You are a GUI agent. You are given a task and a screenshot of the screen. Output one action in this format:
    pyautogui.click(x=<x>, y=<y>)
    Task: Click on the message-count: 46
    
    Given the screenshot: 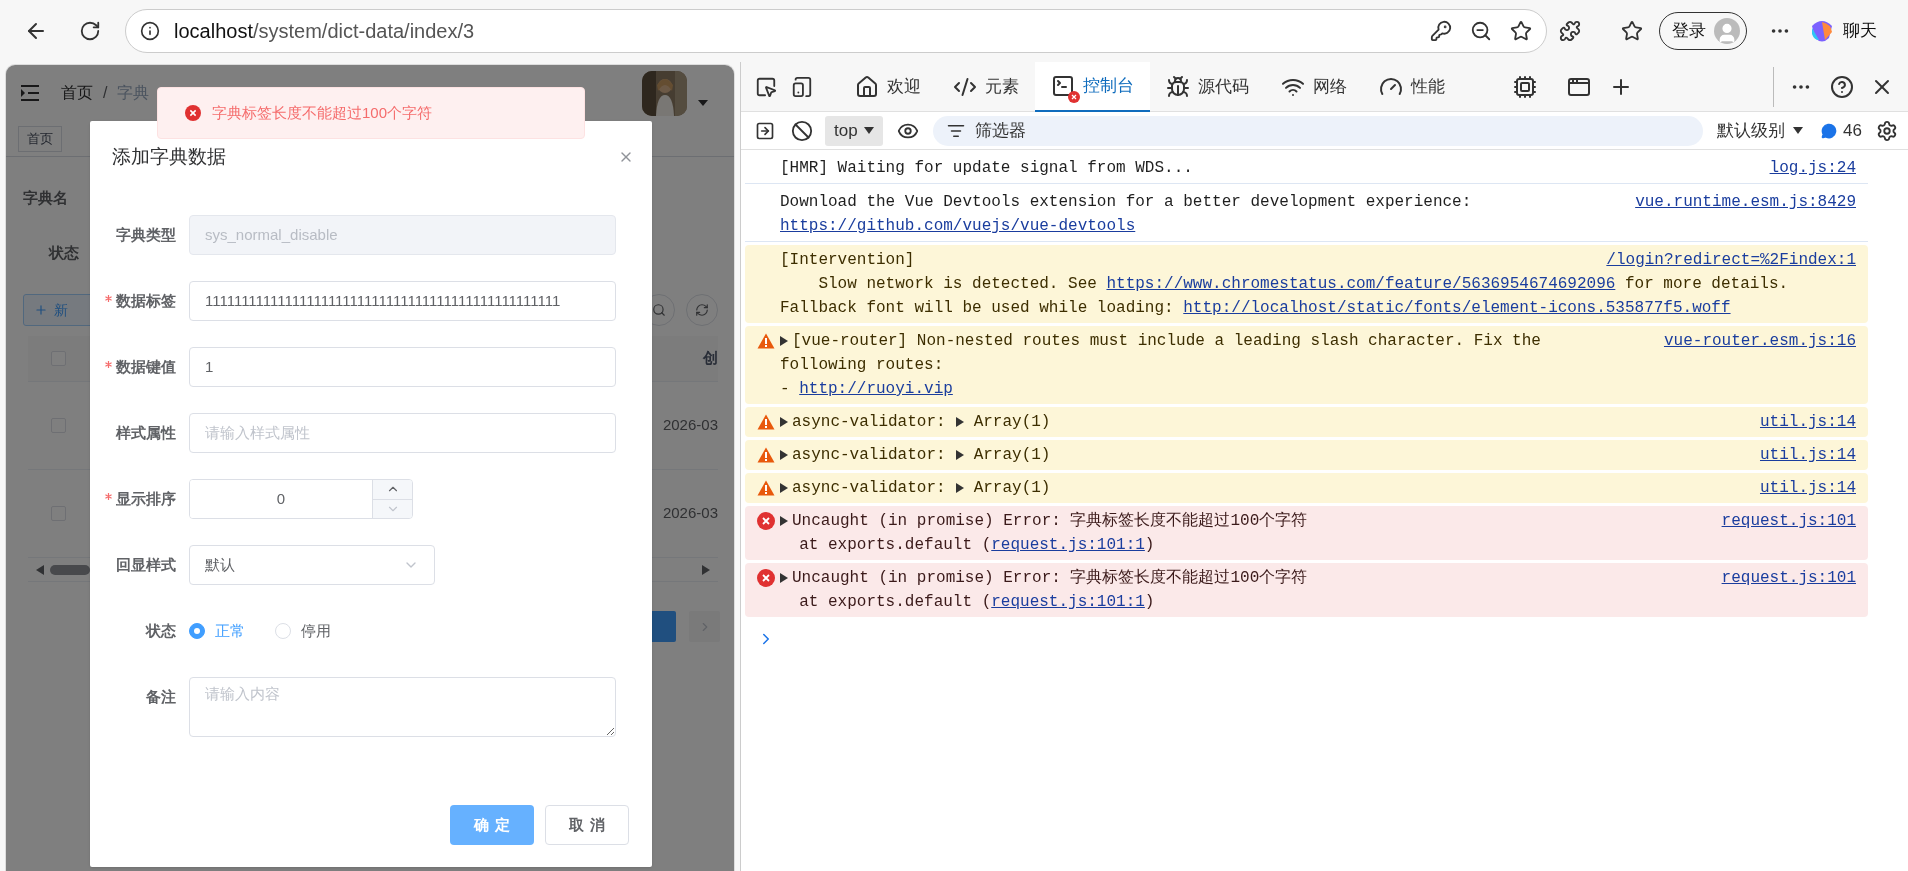 What is the action you would take?
    pyautogui.click(x=1852, y=130)
    